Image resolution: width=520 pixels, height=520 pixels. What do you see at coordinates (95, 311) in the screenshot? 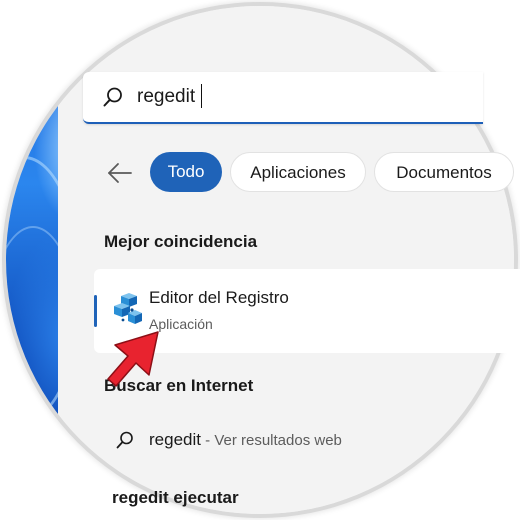
I see `selection-indicator` at bounding box center [95, 311].